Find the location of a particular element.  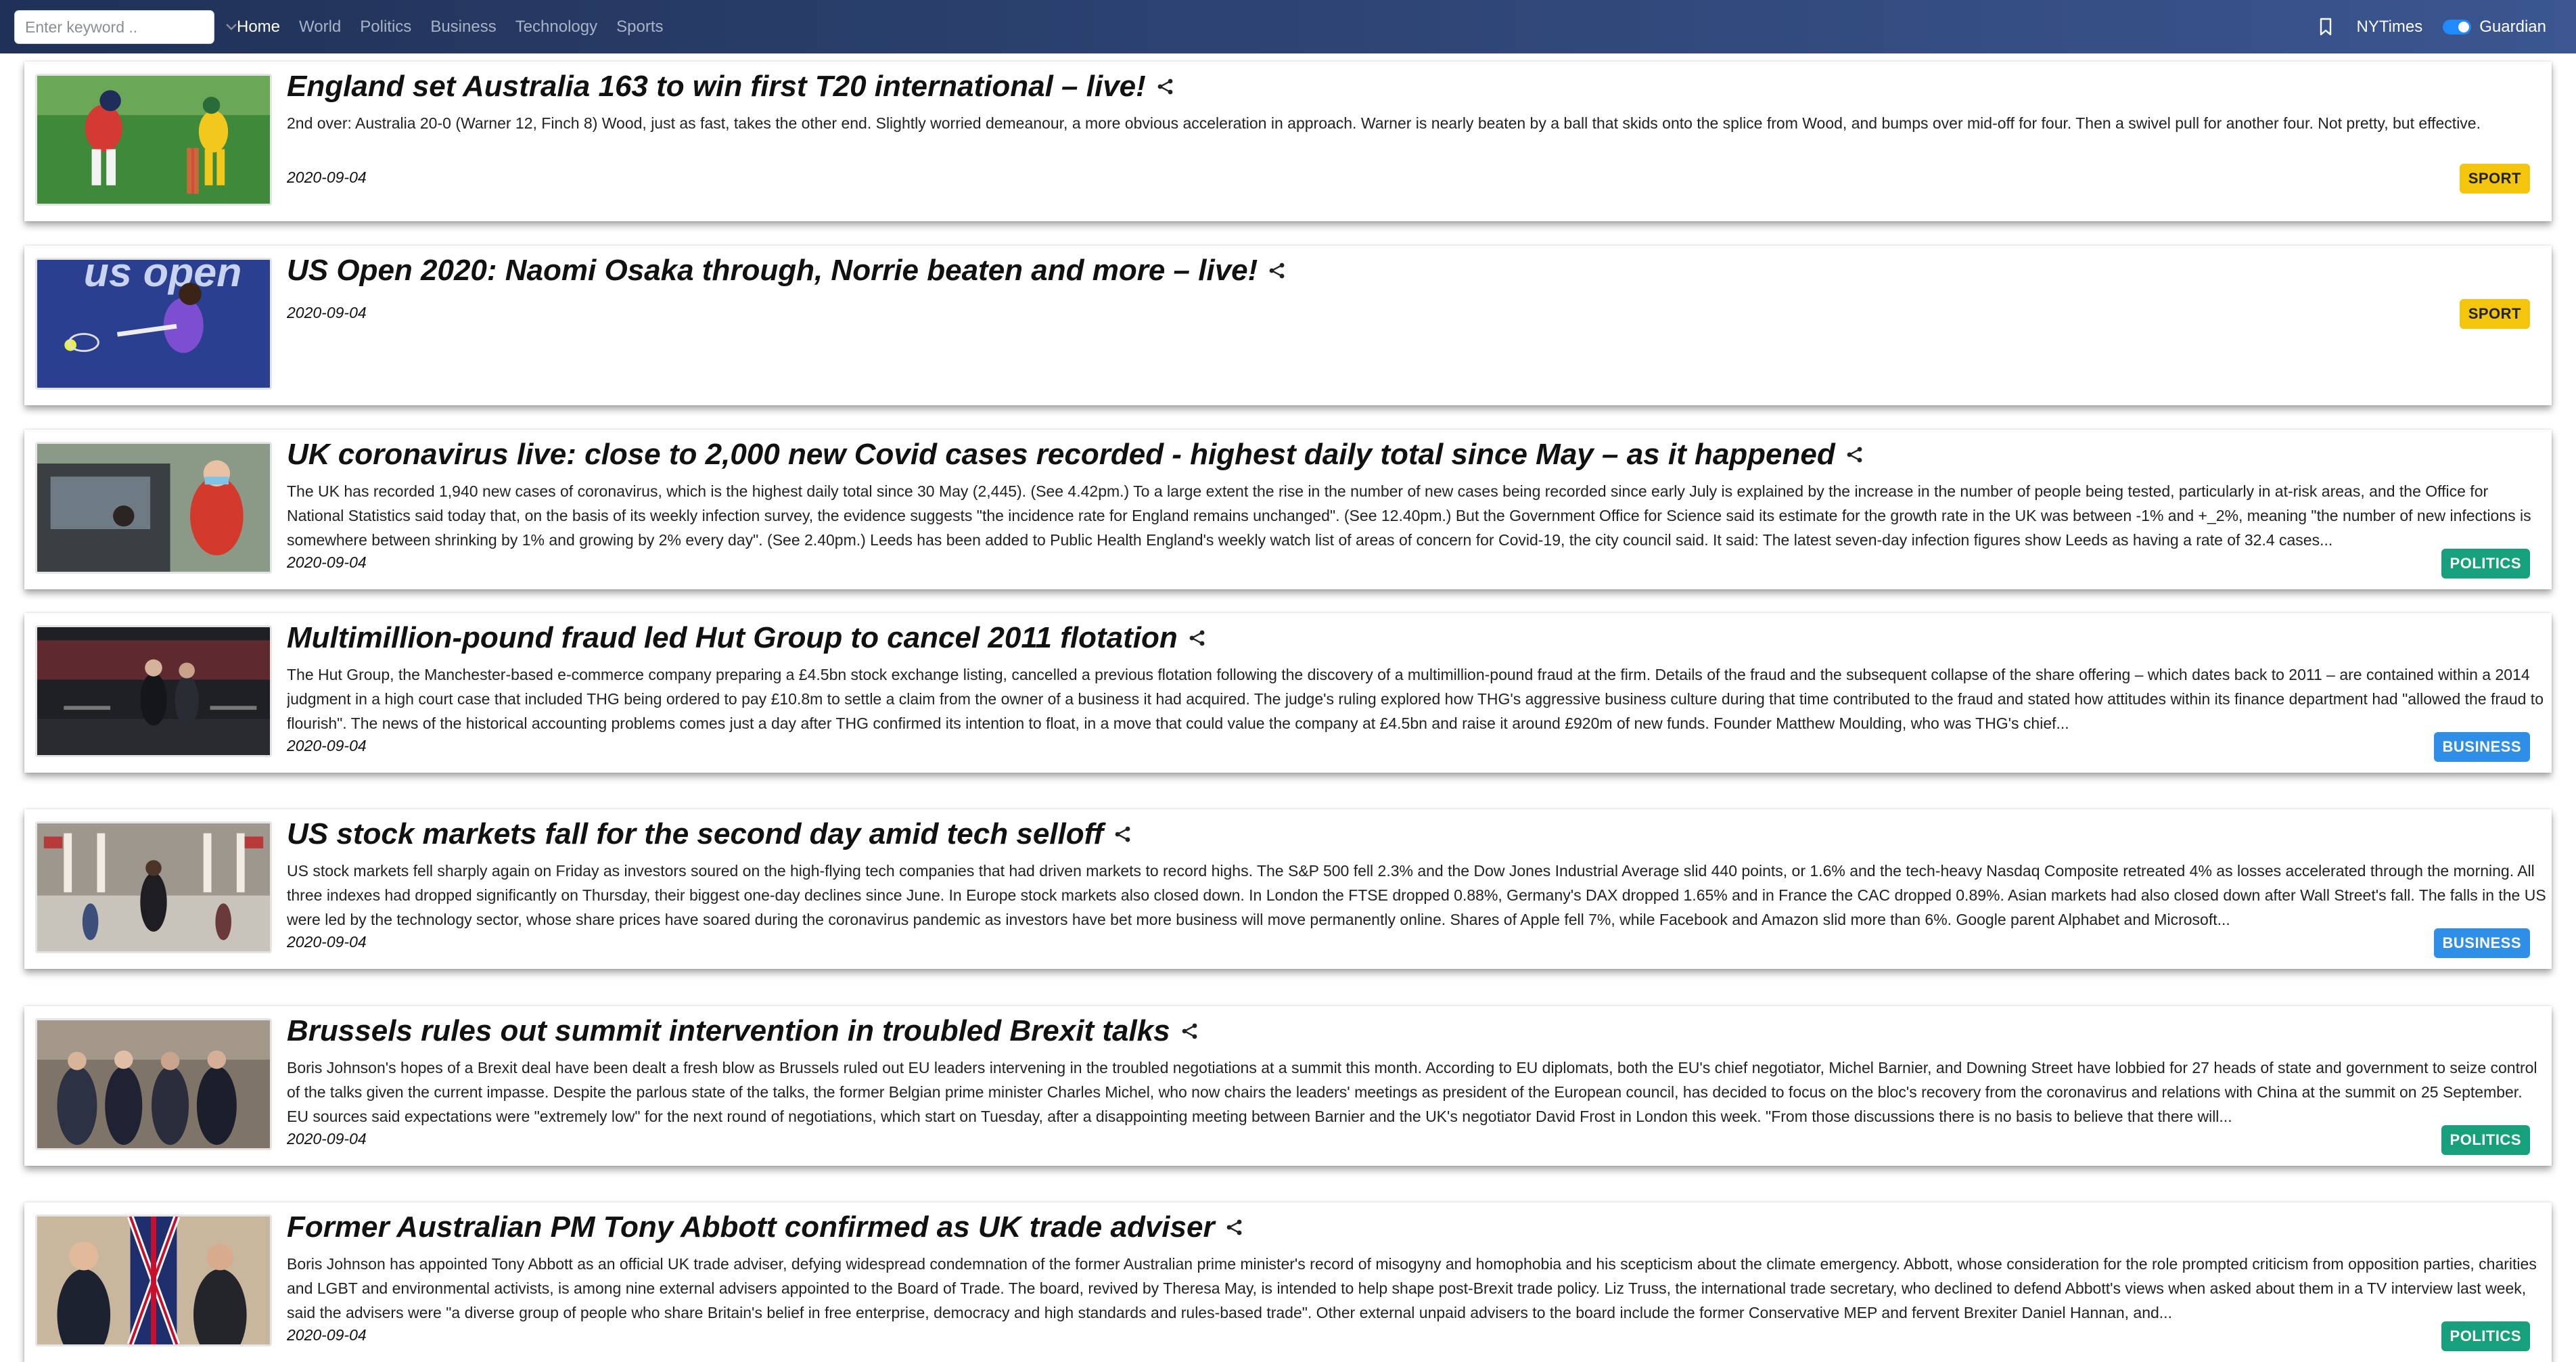

nav-technology: Technology is located at coordinates (556, 28).